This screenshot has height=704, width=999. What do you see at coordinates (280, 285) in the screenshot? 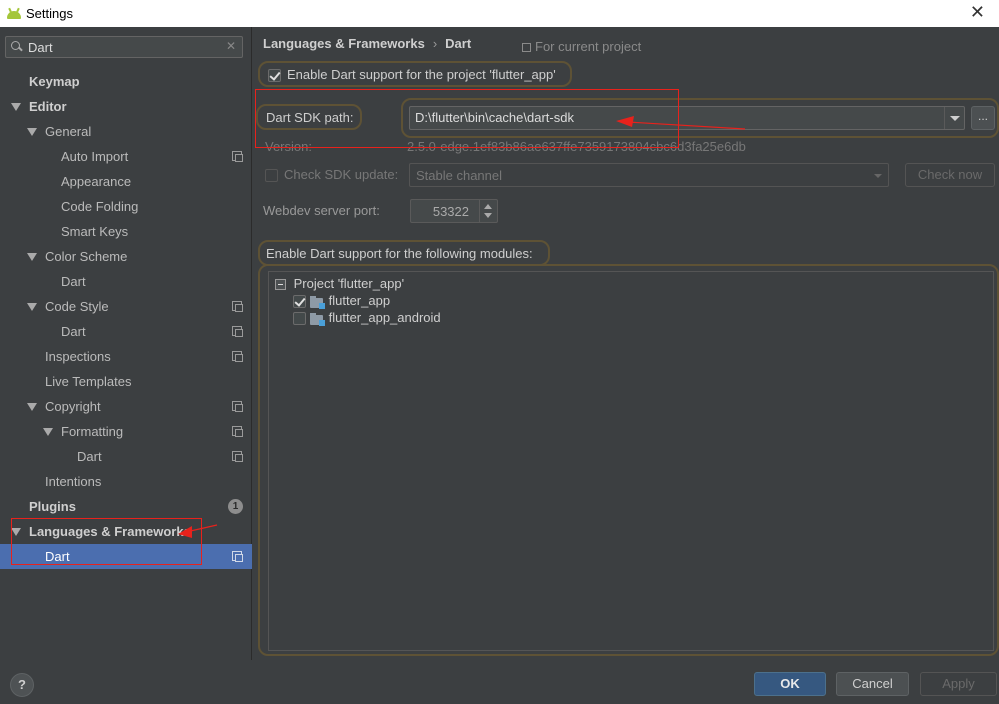
I see `collapse-icon` at bounding box center [280, 285].